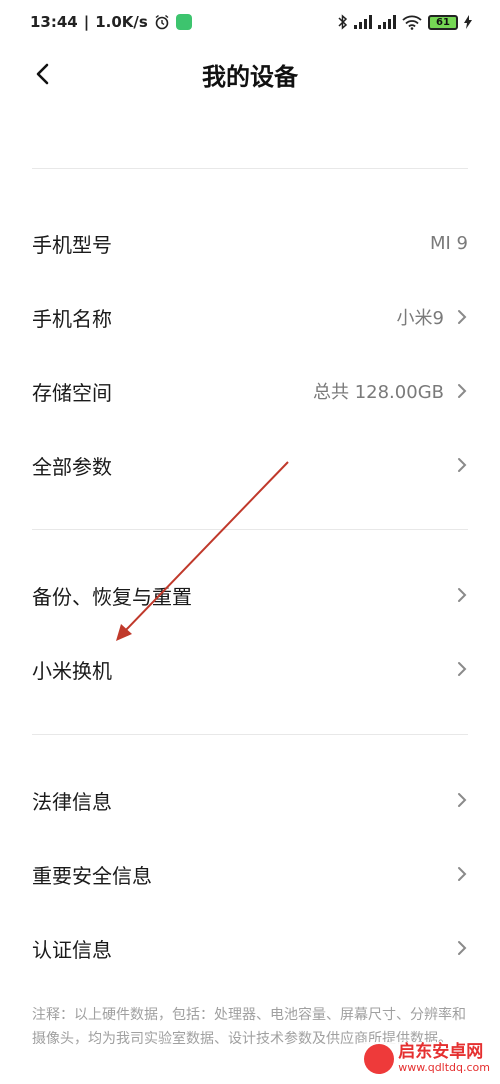  I want to click on status-bar-right: 61, so click(405, 22).